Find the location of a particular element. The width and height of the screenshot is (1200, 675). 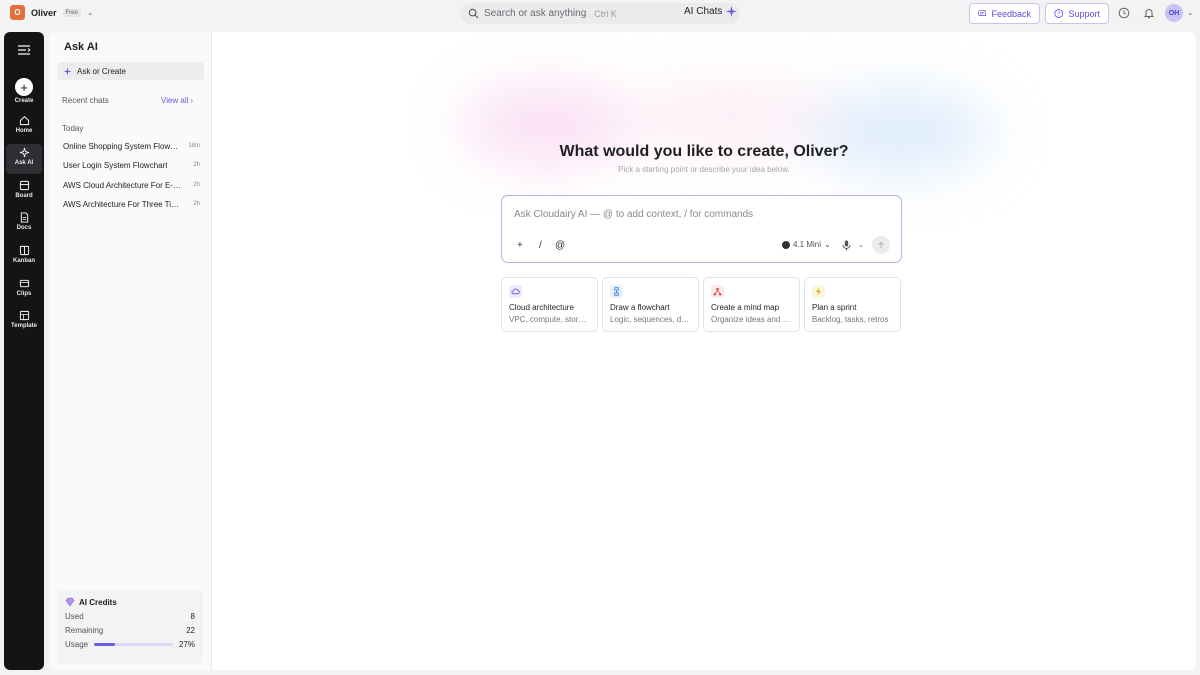

rail-item-board: Board is located at coordinates (24, 192).